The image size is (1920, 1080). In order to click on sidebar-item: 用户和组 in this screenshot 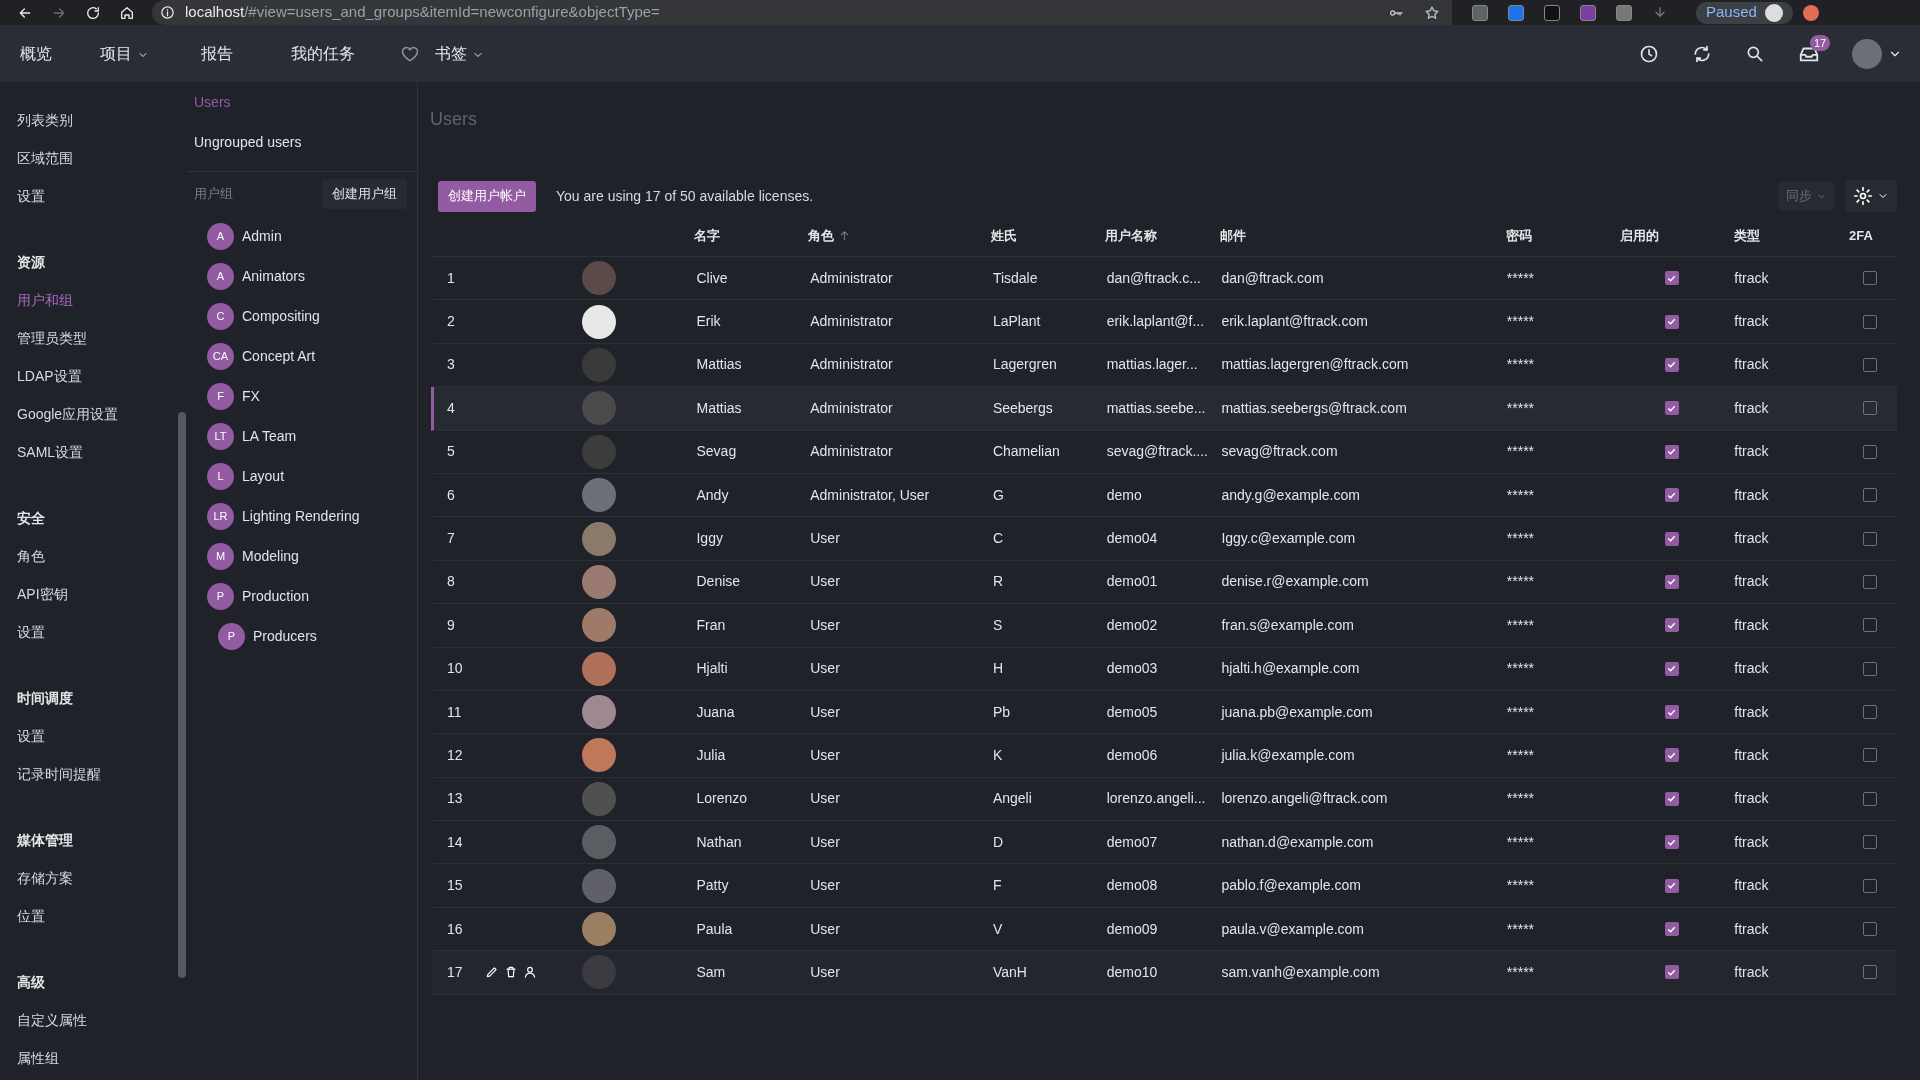, I will do `click(93, 300)`.